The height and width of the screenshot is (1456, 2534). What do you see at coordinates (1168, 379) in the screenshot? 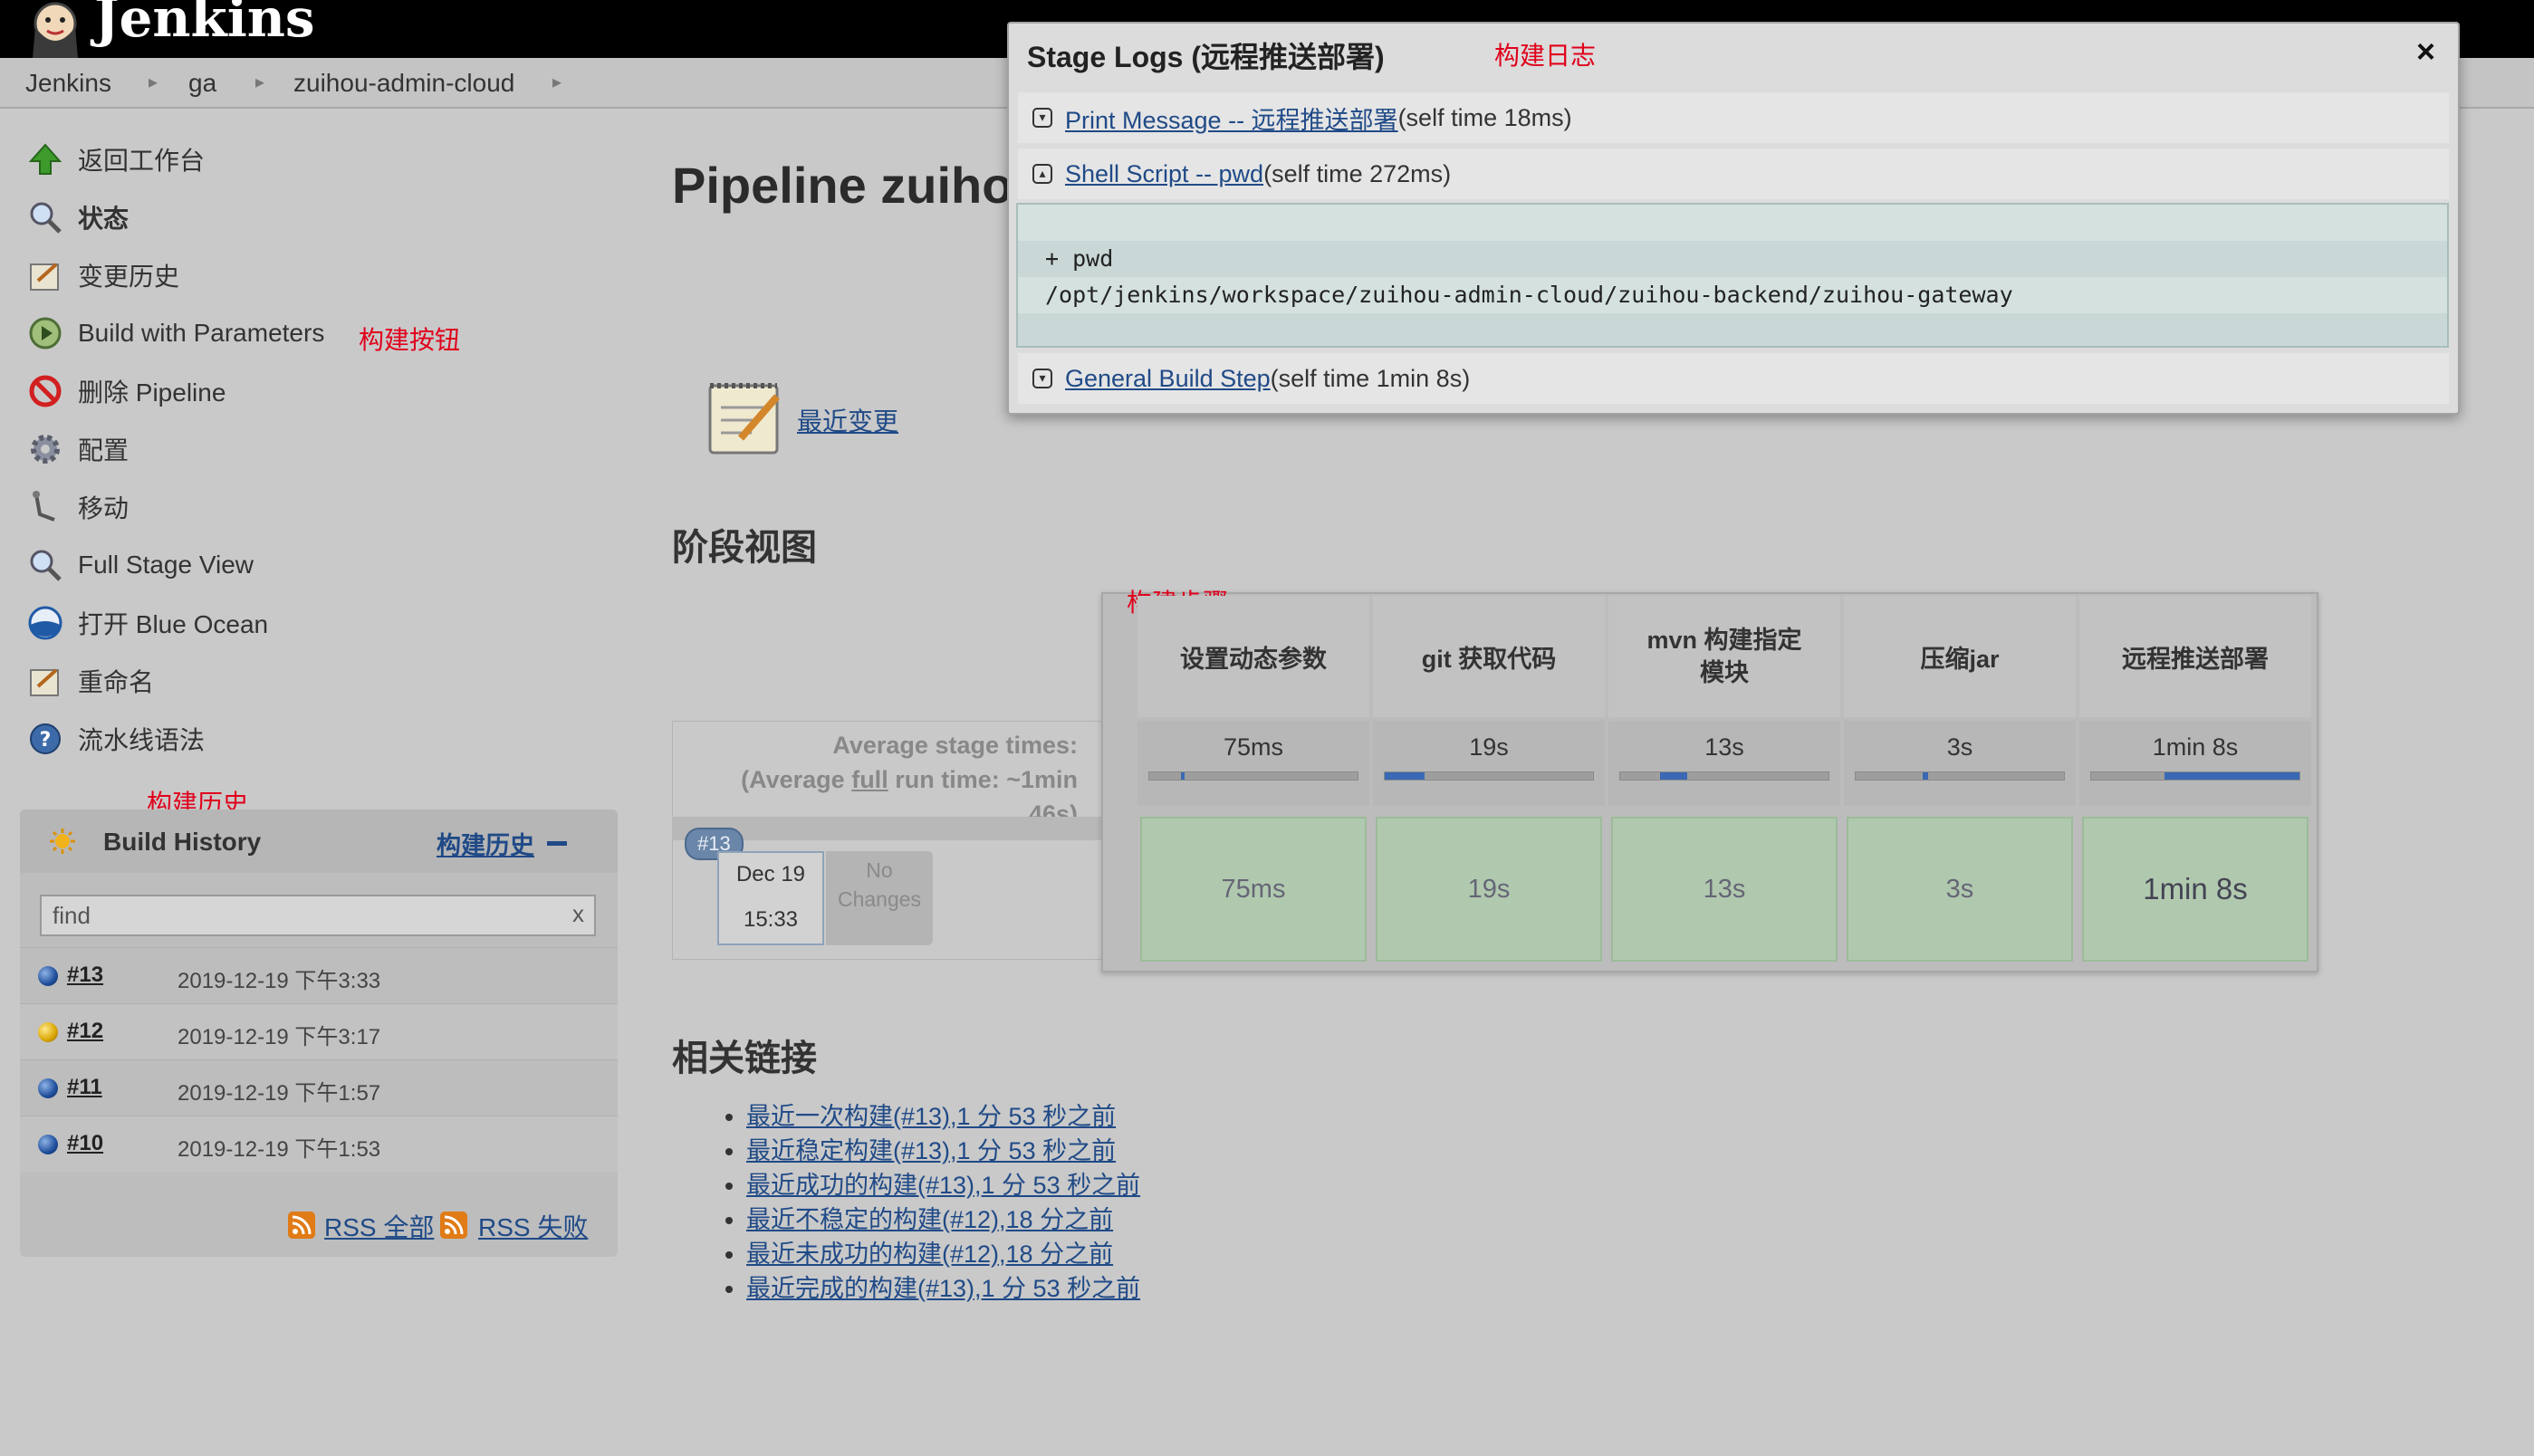
I see `log-step-link: General Build Step` at bounding box center [1168, 379].